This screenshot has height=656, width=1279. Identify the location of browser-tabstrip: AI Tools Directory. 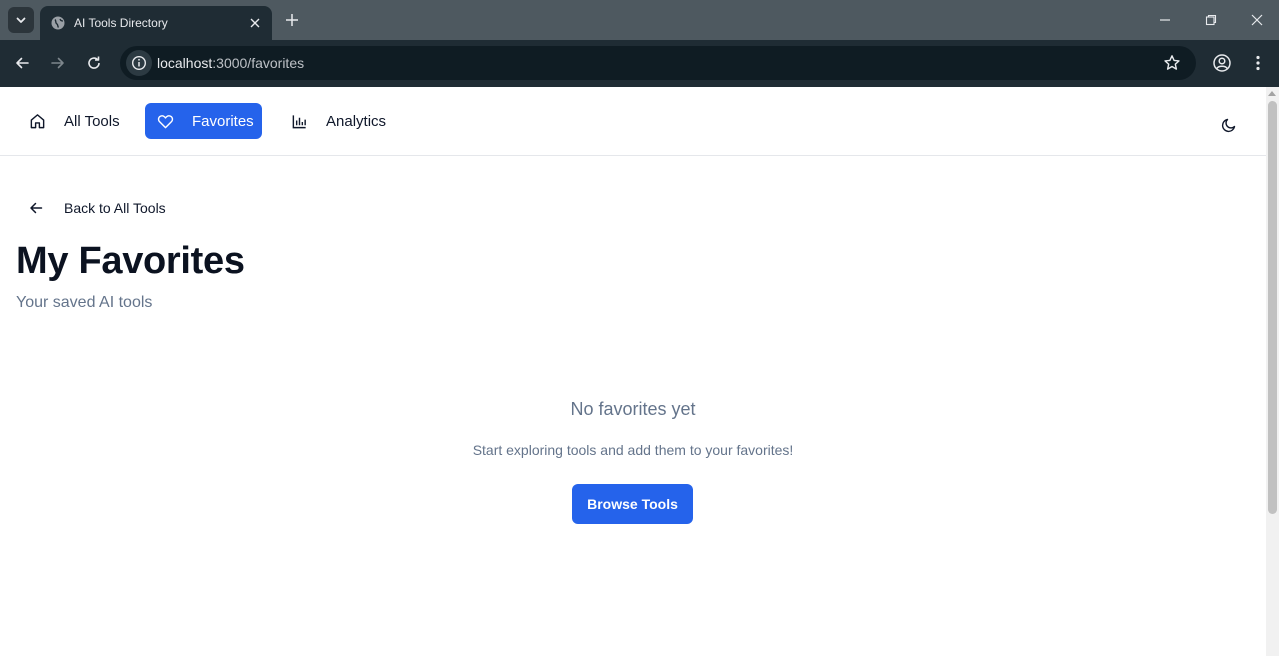
(639, 20).